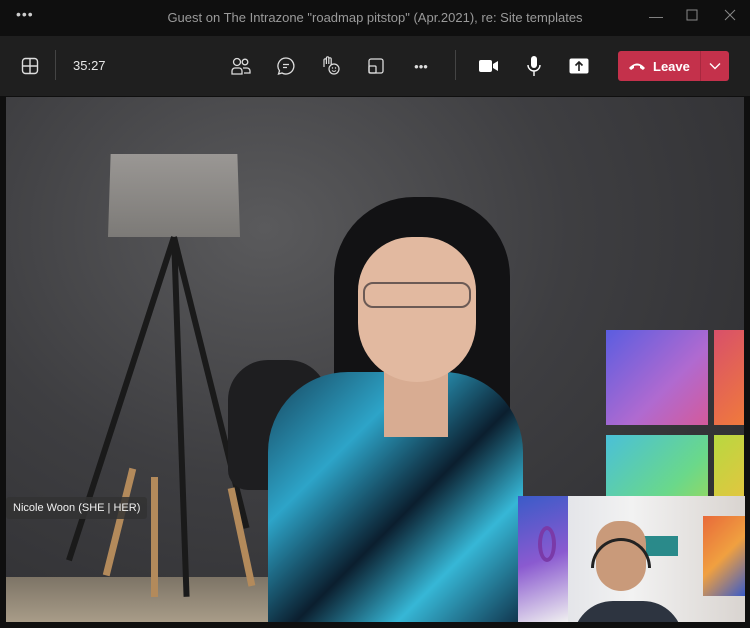 The width and height of the screenshot is (750, 628). Describe the element at coordinates (89, 65) in the screenshot. I see `meeting-timer: 35:27` at that location.